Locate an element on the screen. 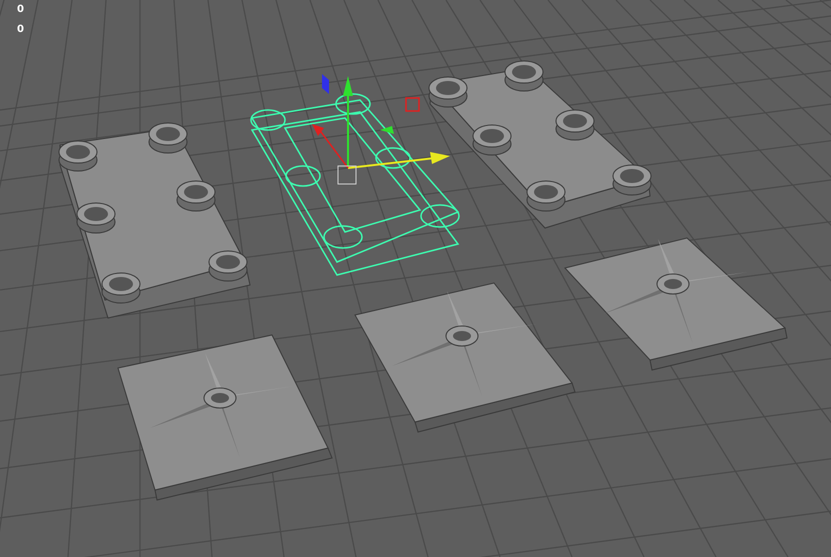 Image resolution: width=831 pixels, height=557 pixels. selected-wireframe-tray-drawing is located at coordinates (355, 184).